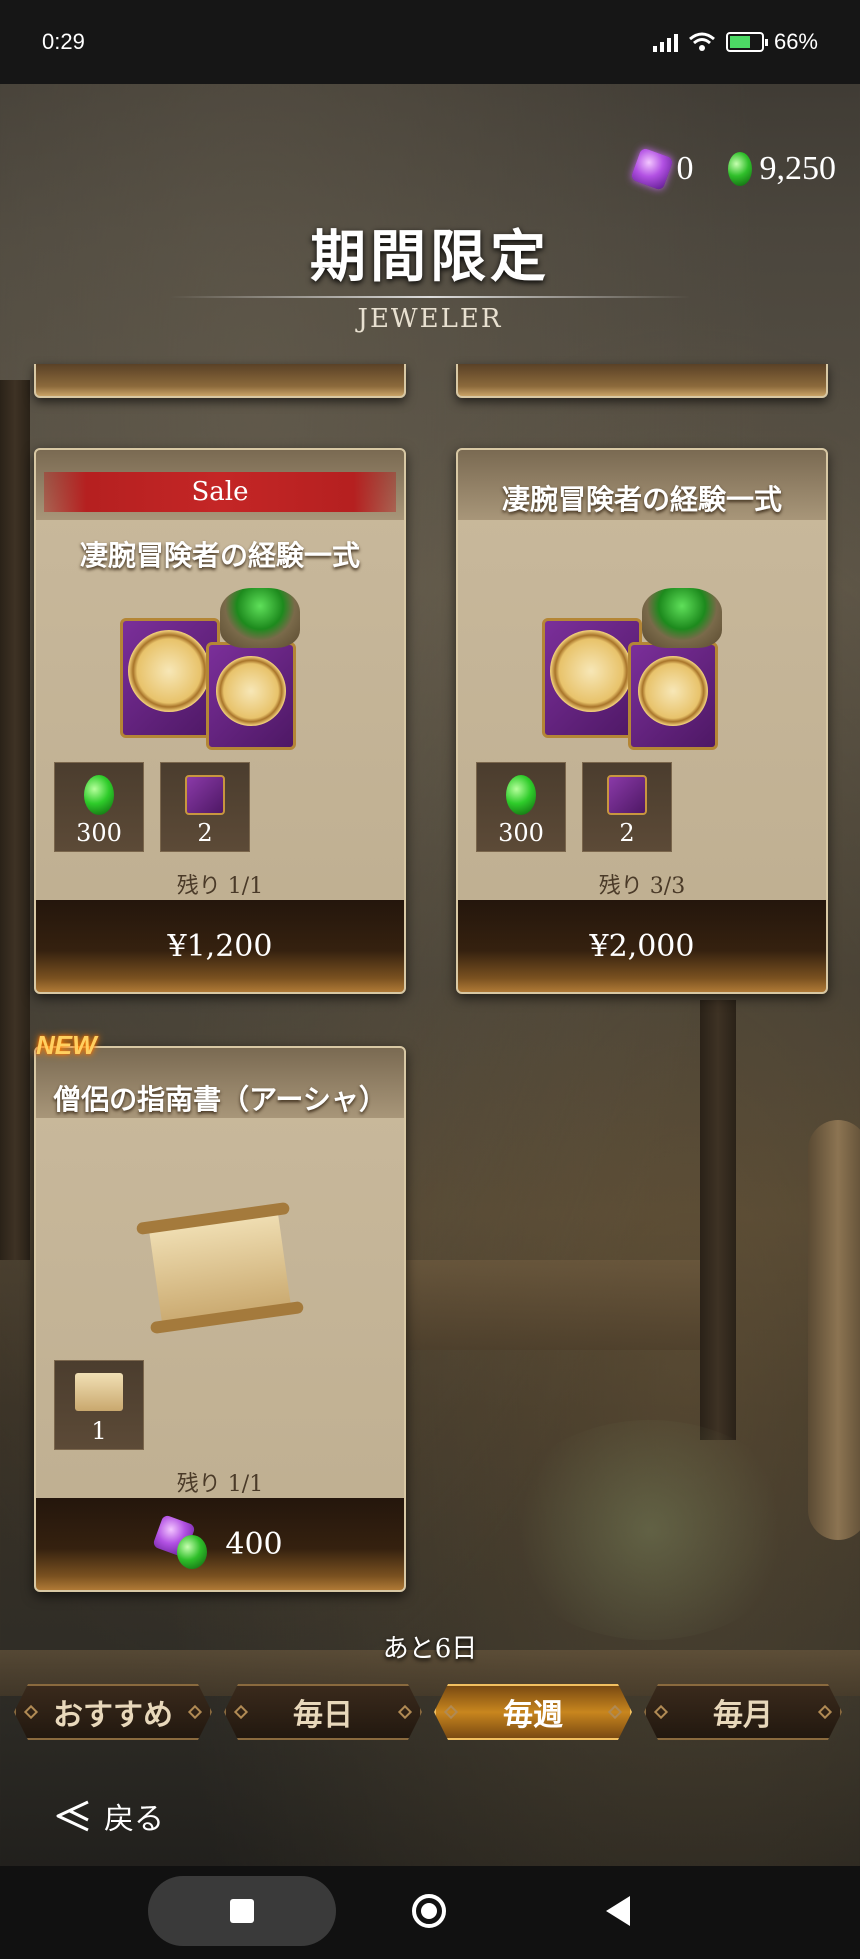 The height and width of the screenshot is (1959, 860). Describe the element at coordinates (533, 1715) in the screenshot. I see `tab-label: 毎週` at that location.